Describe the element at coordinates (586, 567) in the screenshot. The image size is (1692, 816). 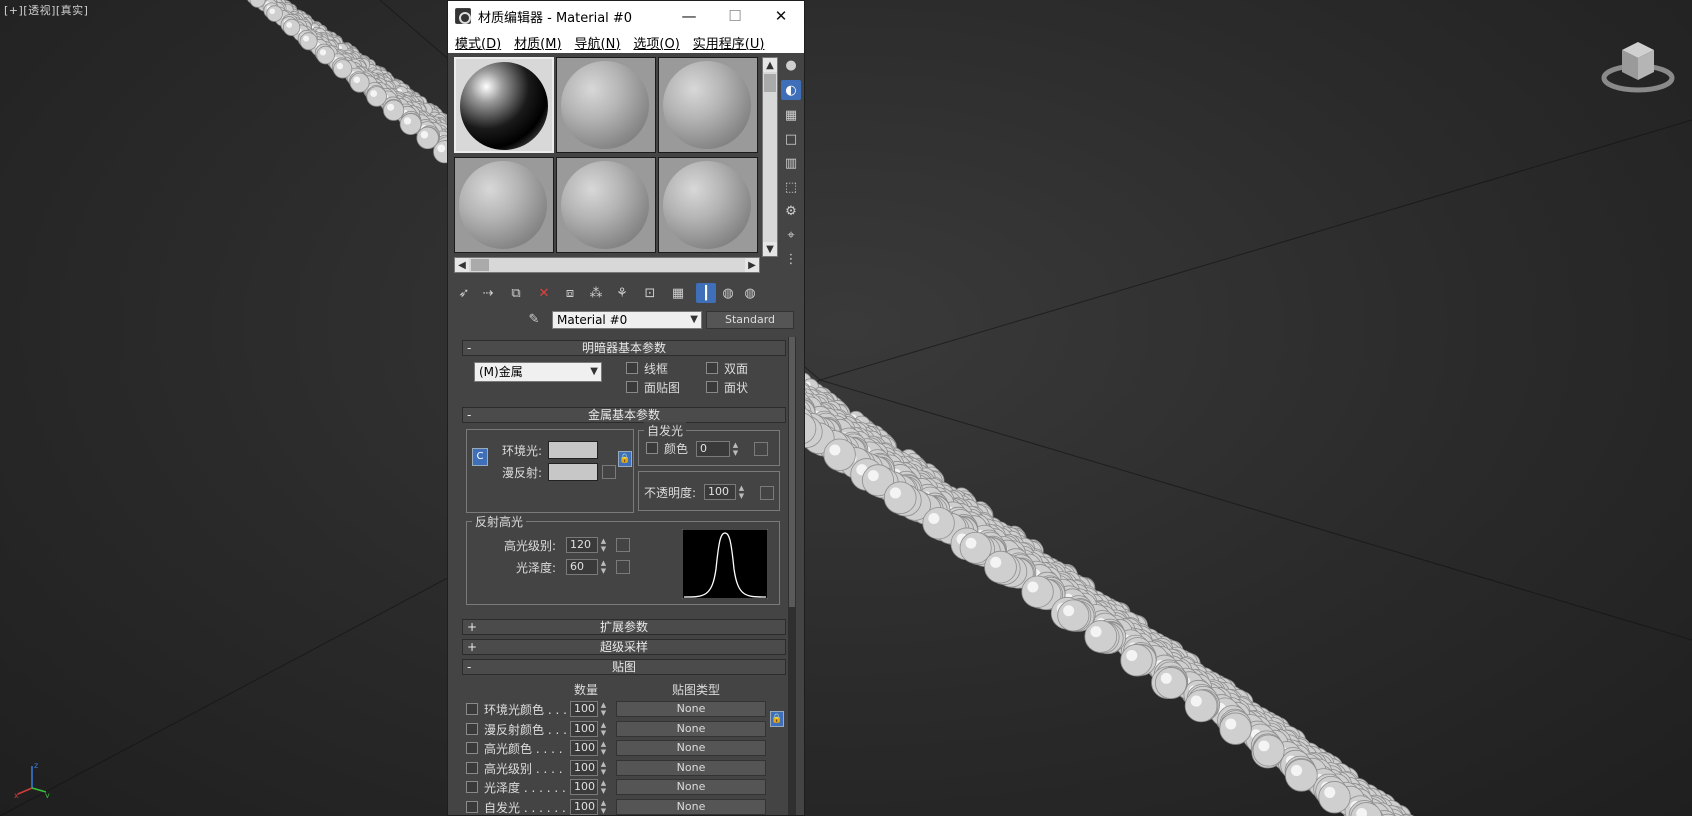
I see `glossiness-spinner: 60 ▲ ▼` at that location.